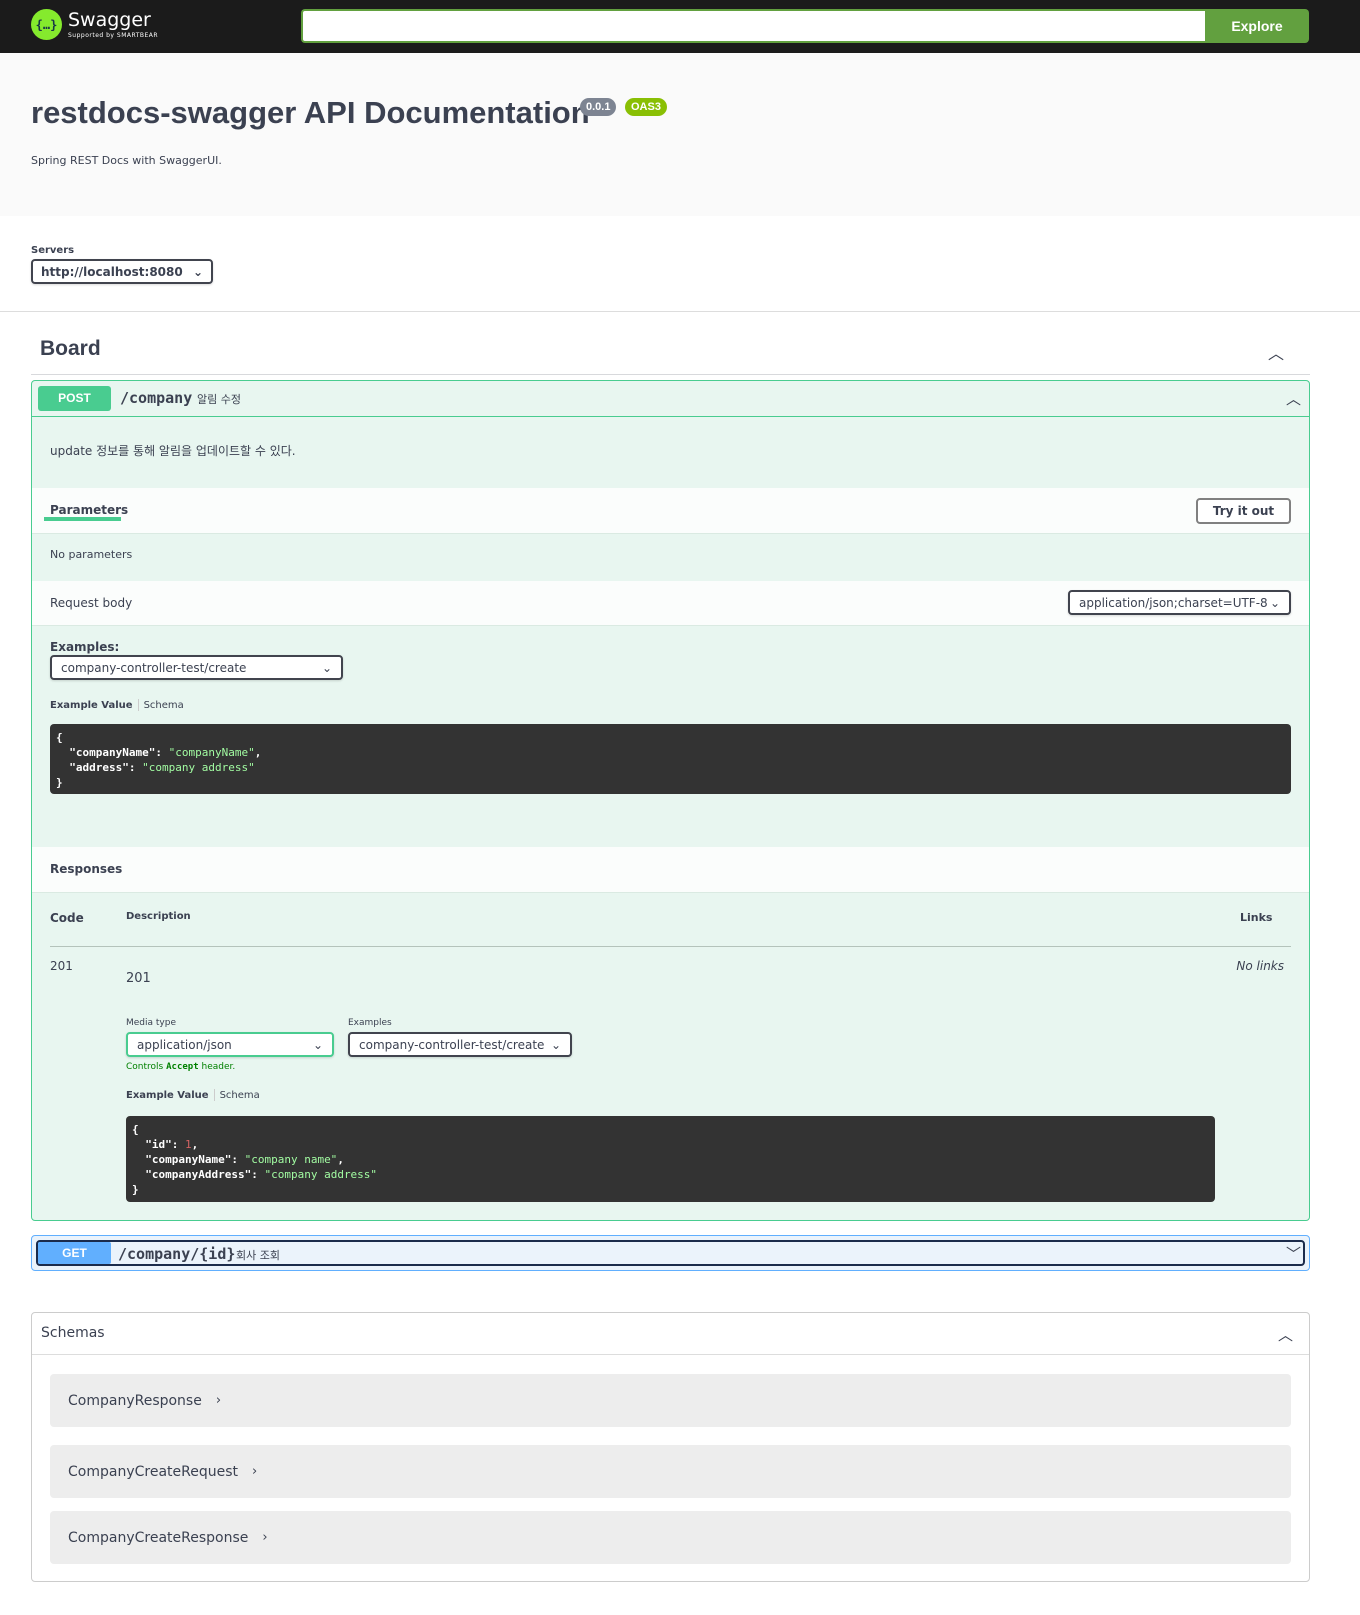 This screenshot has width=1360, height=1615. I want to click on response-links: No links, so click(1260, 966).